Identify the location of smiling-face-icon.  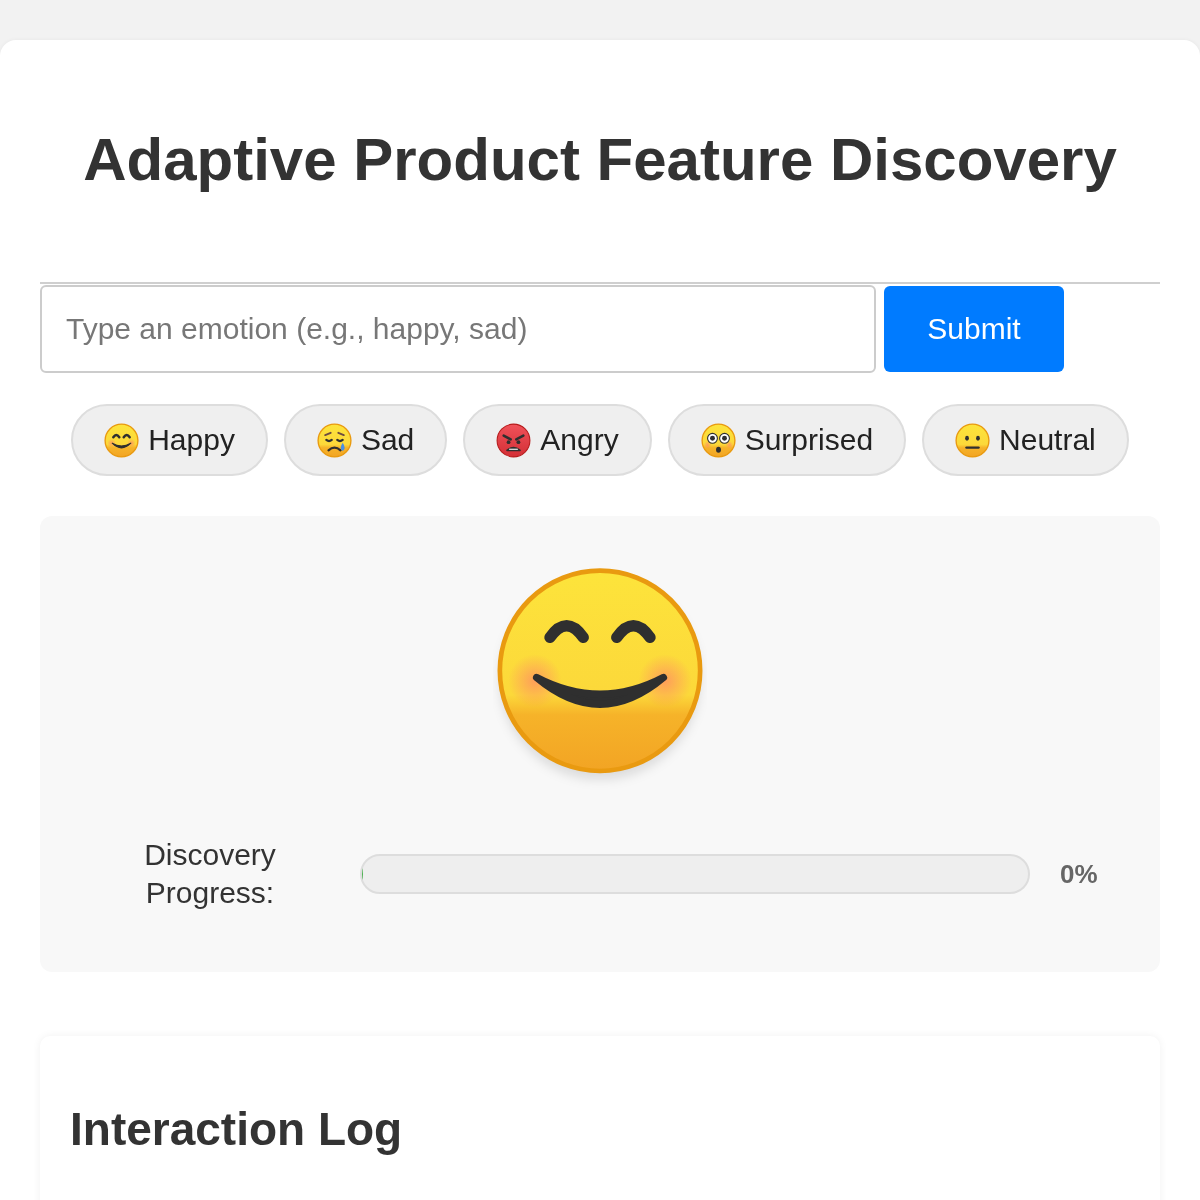
(122, 440).